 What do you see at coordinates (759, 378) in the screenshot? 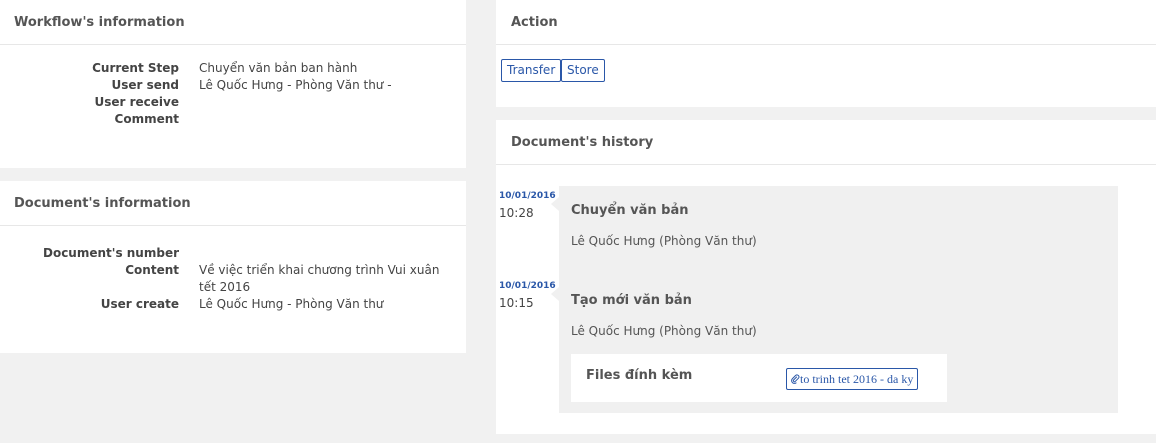
I see `attached-files-box: Files đính kèm to trinh tet 2016 - da ky` at bounding box center [759, 378].